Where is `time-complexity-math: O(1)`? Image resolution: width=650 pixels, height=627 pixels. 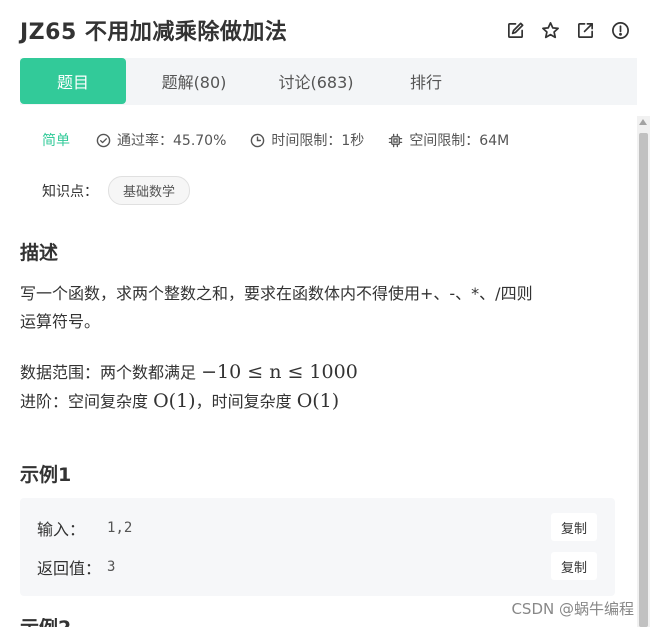 time-complexity-math: O(1) is located at coordinates (318, 401).